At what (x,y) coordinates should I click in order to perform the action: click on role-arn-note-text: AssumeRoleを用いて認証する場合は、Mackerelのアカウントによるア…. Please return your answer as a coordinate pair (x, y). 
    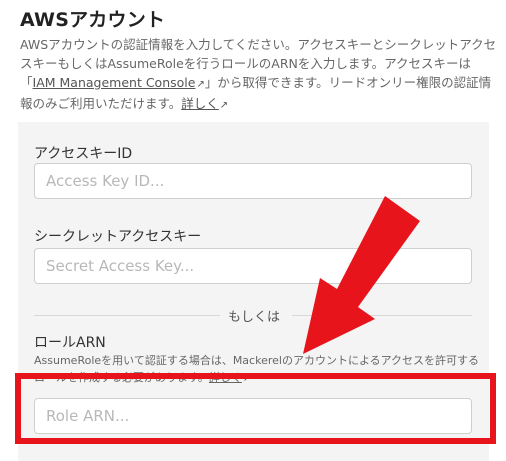
    Looking at the image, I should click on (257, 369).